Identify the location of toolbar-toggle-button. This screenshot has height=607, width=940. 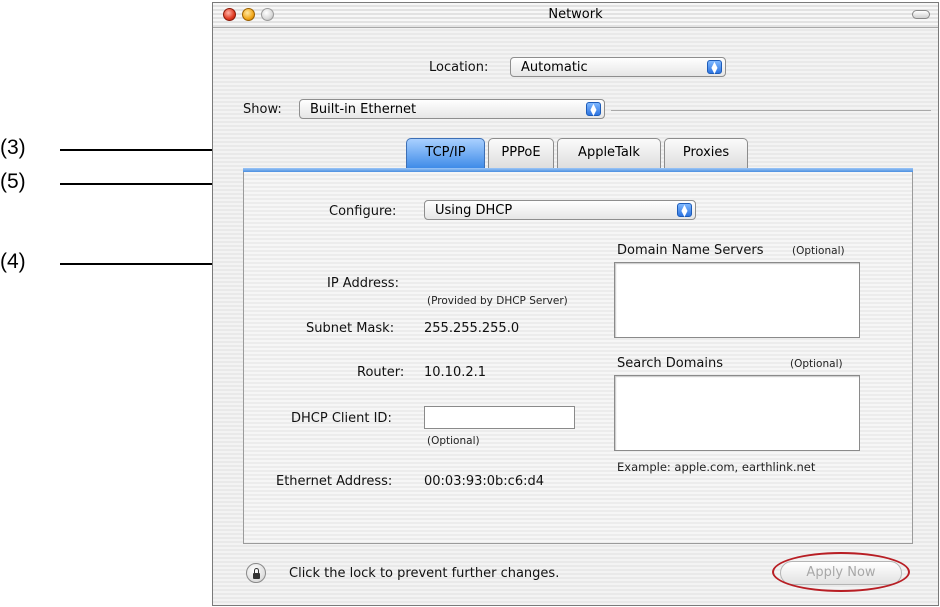
(921, 14).